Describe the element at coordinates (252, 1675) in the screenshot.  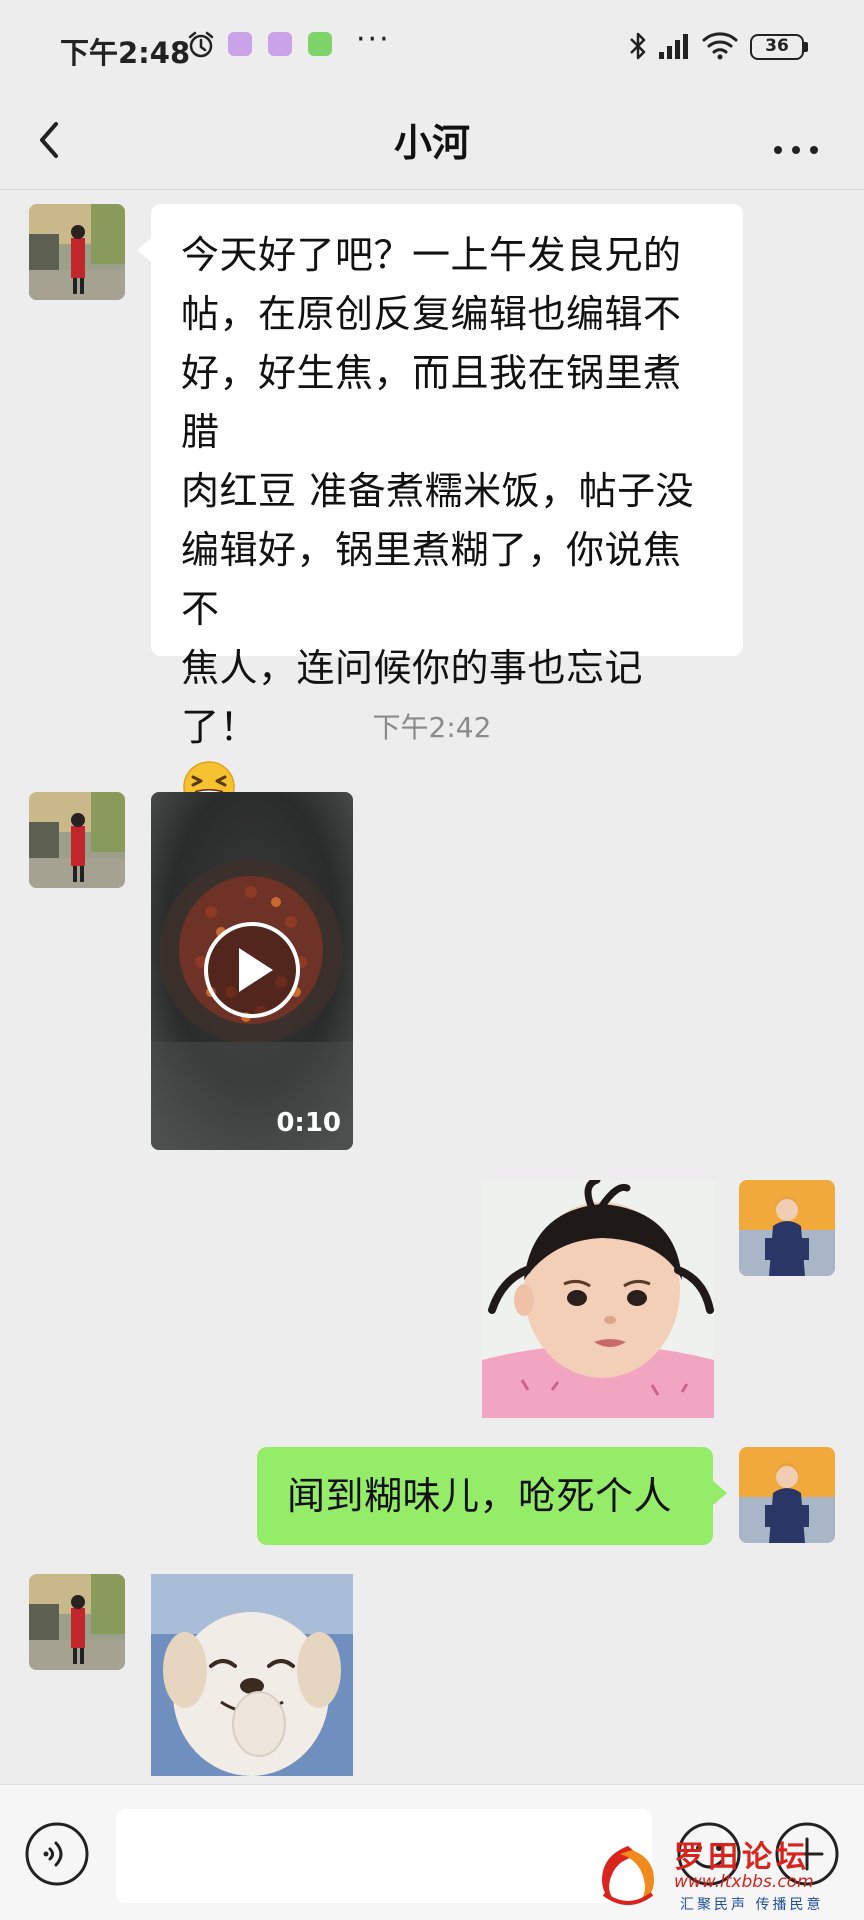
I see `laughing-puppy-sticker` at that location.